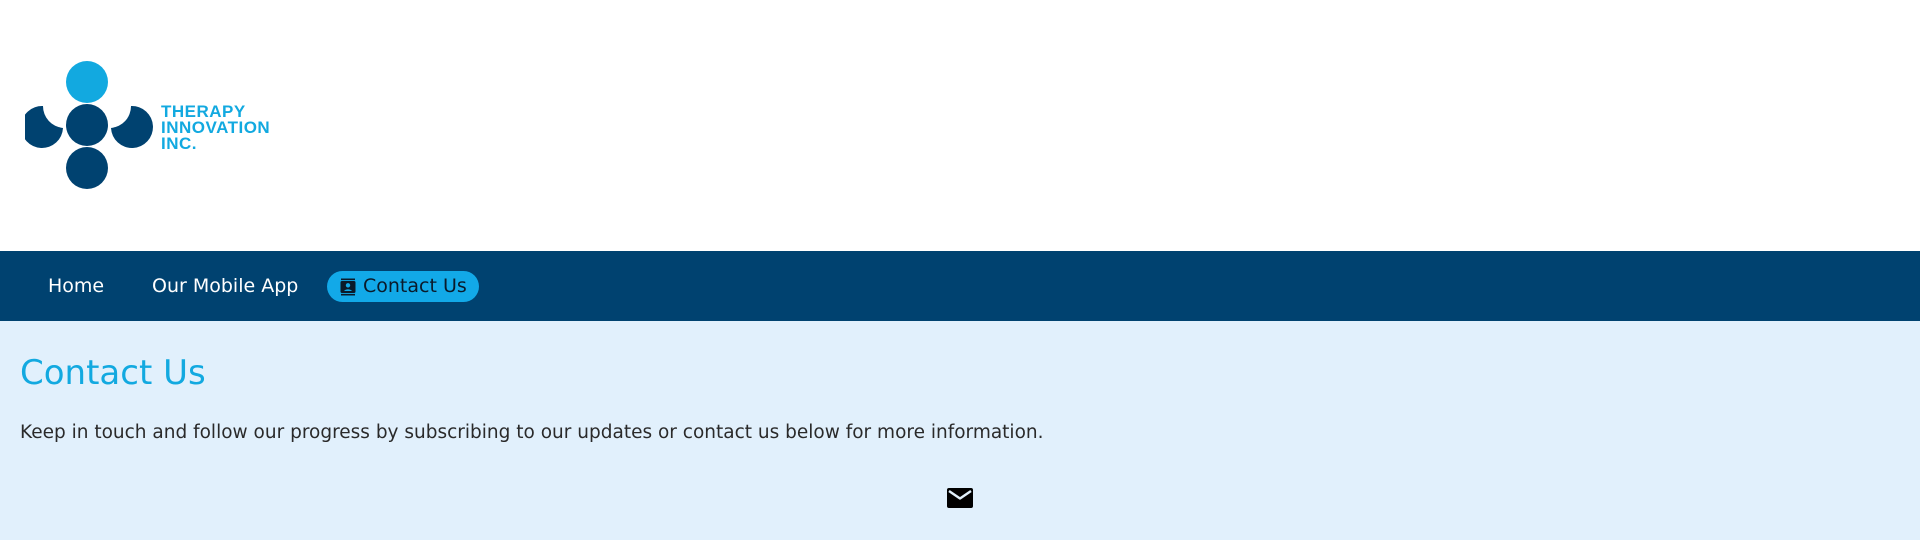 This screenshot has width=1920, height=540. I want to click on logo-wordmark: THERAPY INNOVATION INC., so click(215, 128).